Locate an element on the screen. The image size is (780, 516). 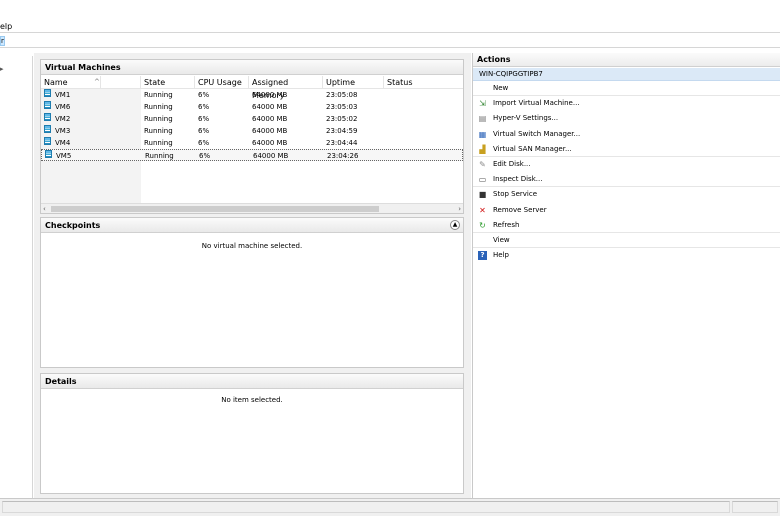
menu-help: elp is located at coordinates (6, 26).